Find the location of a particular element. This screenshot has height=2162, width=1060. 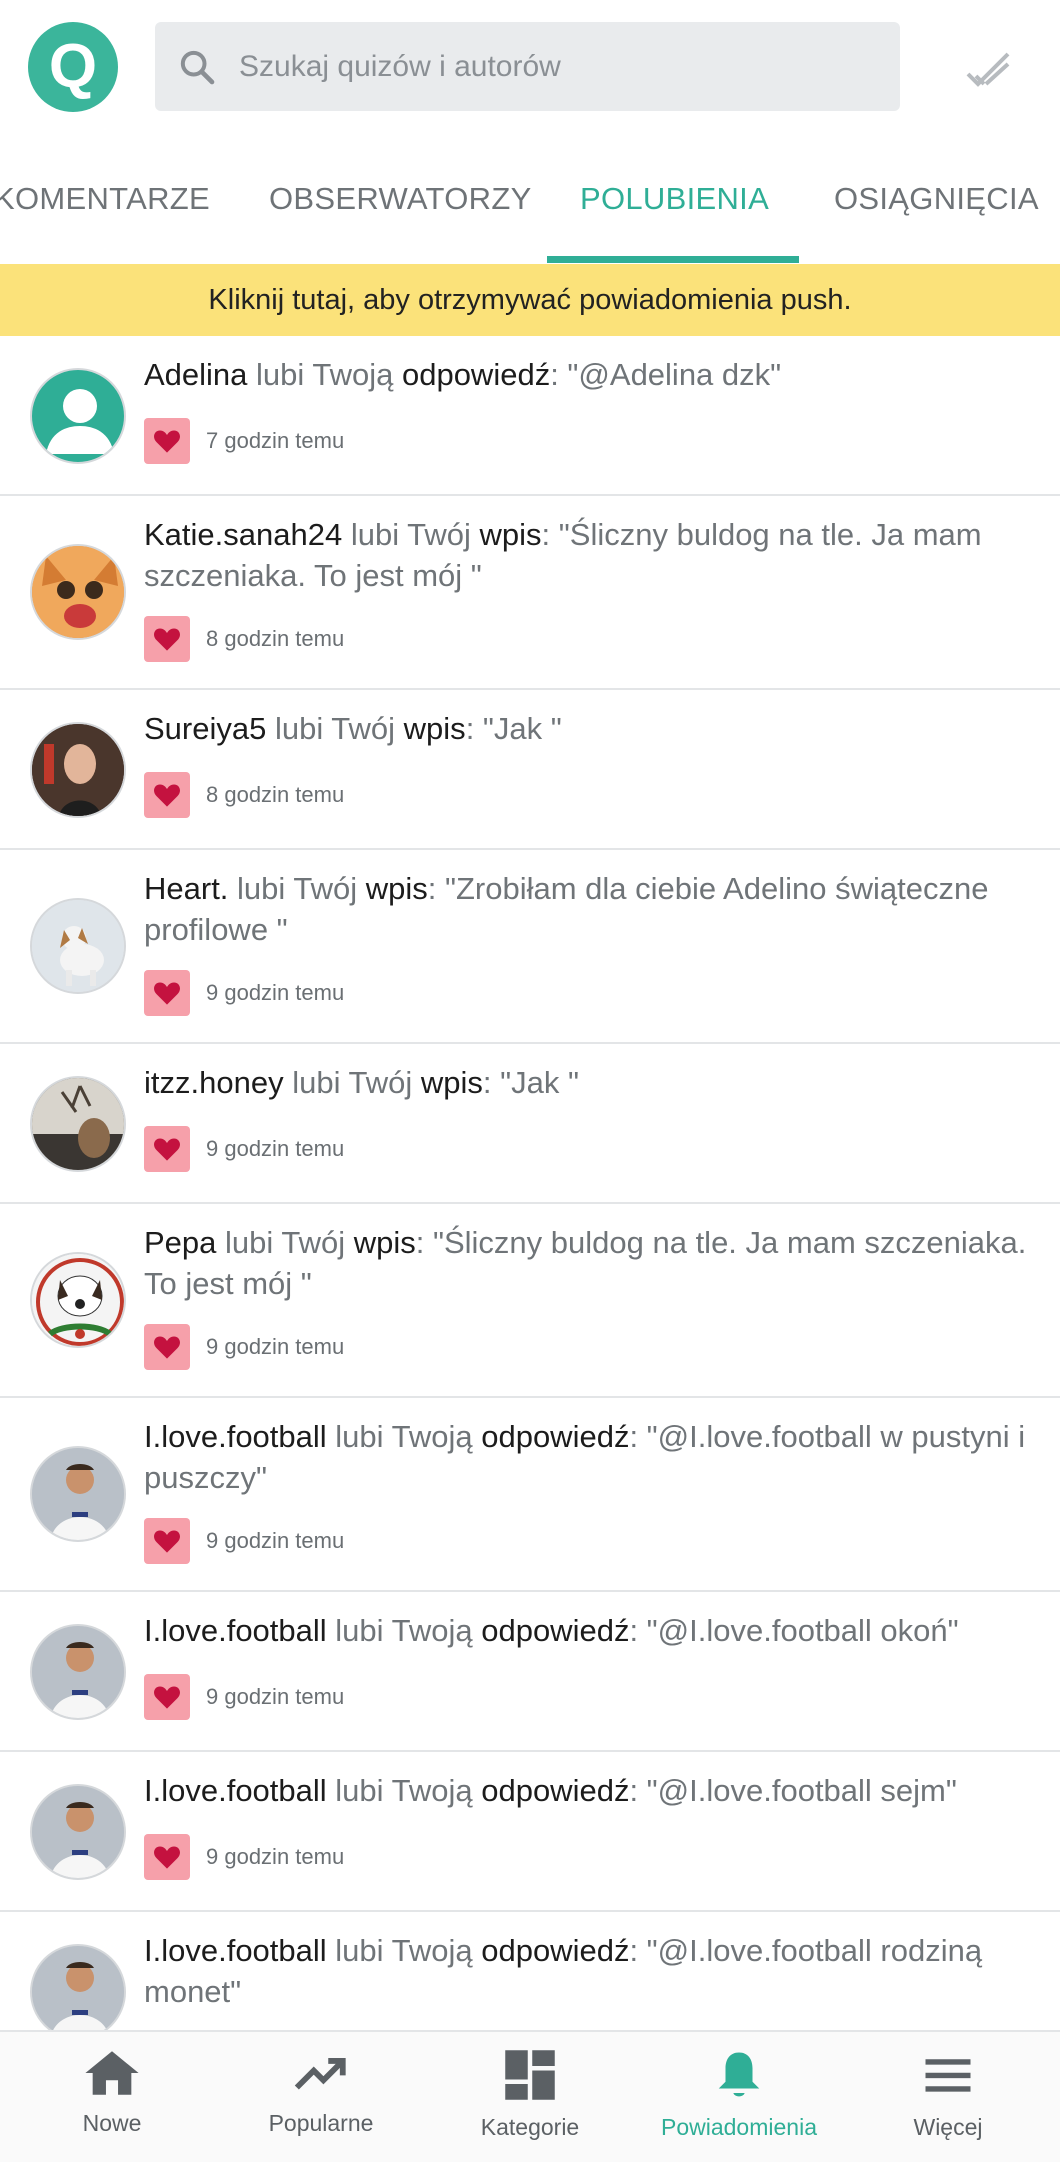

tab-obserwatorzy: OBSERWATORZY is located at coordinates (400, 199).